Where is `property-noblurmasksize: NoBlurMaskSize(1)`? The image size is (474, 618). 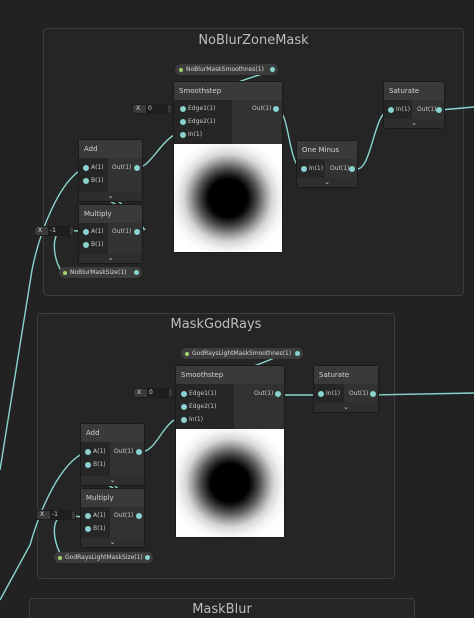
property-noblurmasksize: NoBlurMaskSize(1) is located at coordinates (100, 272).